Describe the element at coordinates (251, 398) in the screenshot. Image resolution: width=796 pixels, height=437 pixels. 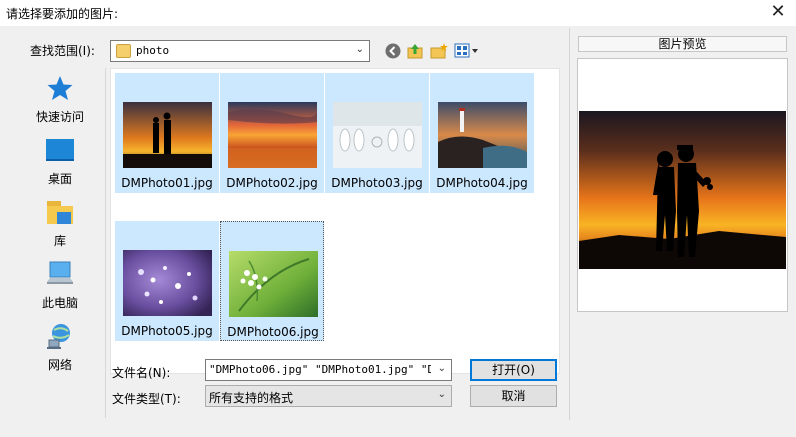
I see `file-type-value: 所有支持的格式` at that location.